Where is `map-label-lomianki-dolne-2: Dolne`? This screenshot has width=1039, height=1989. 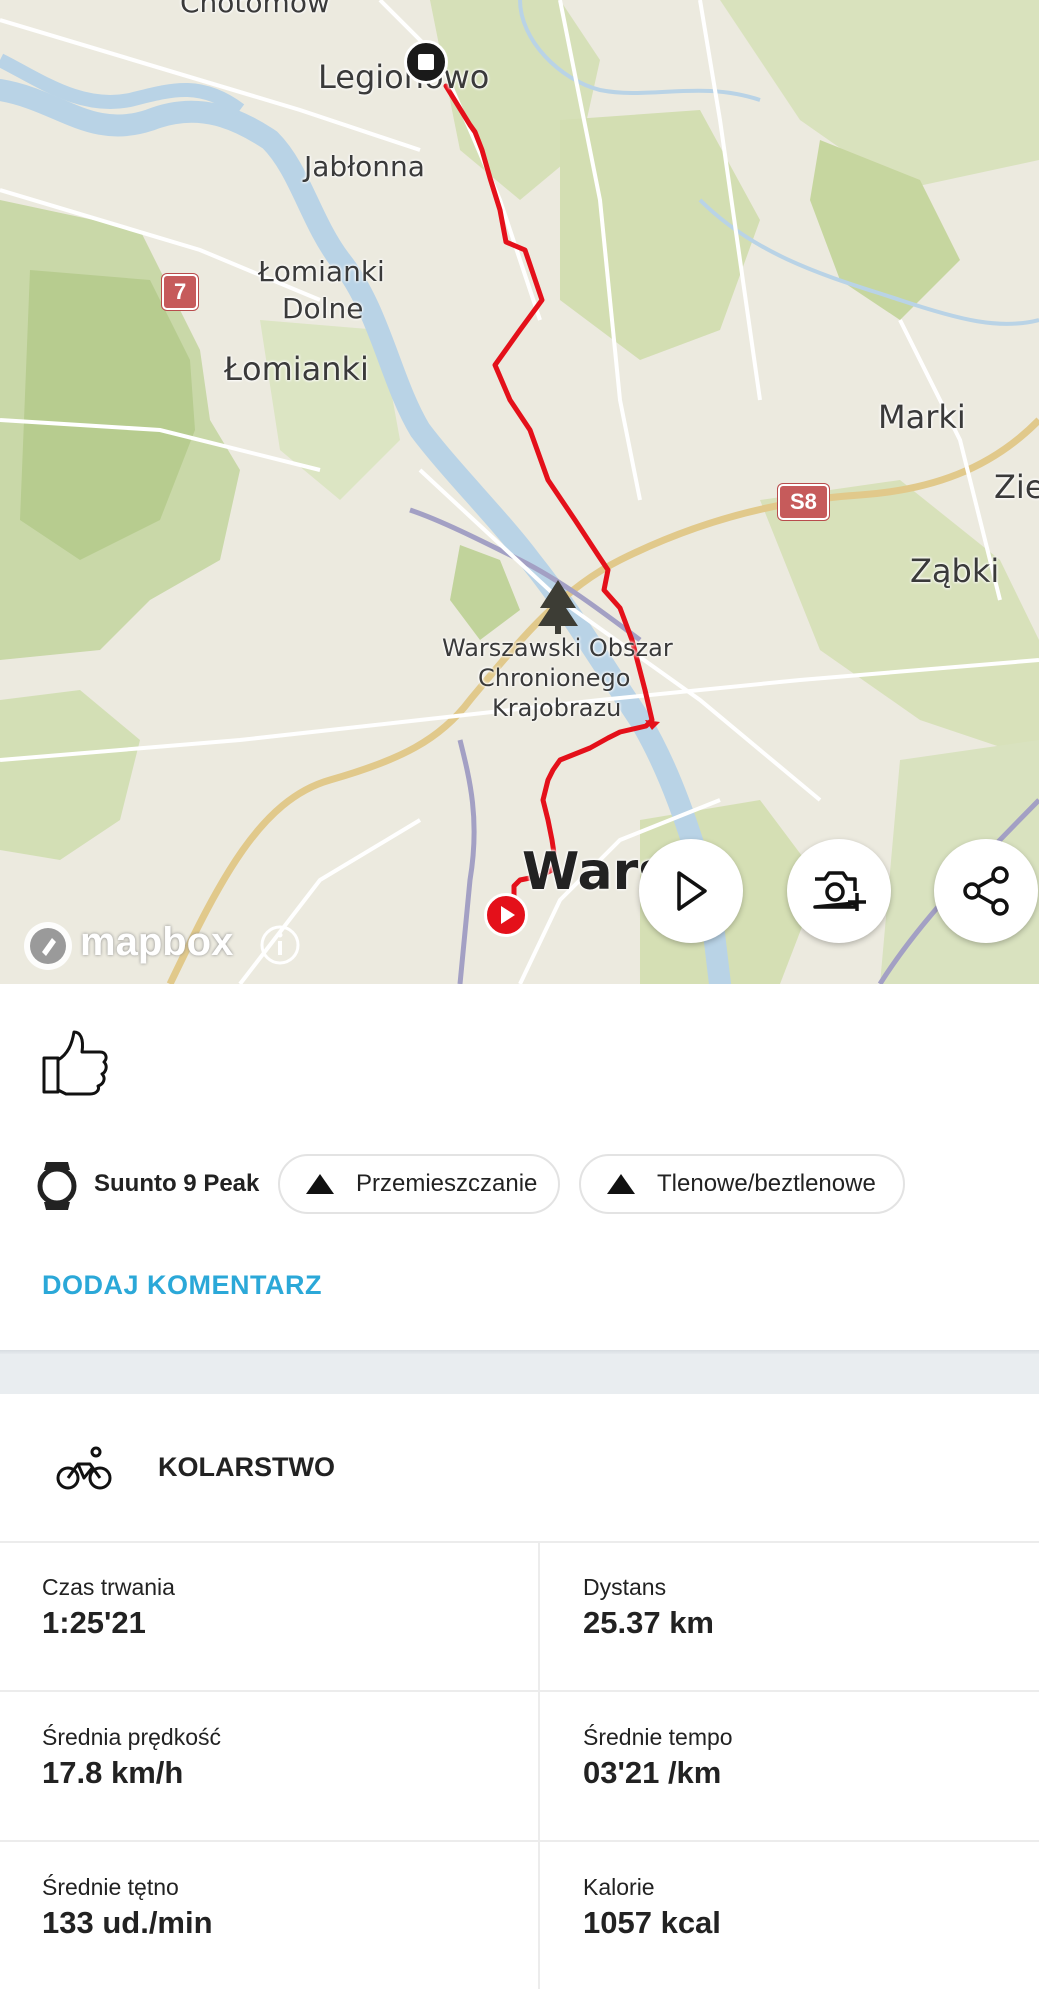 map-label-lomianki-dolne-2: Dolne is located at coordinates (323, 308).